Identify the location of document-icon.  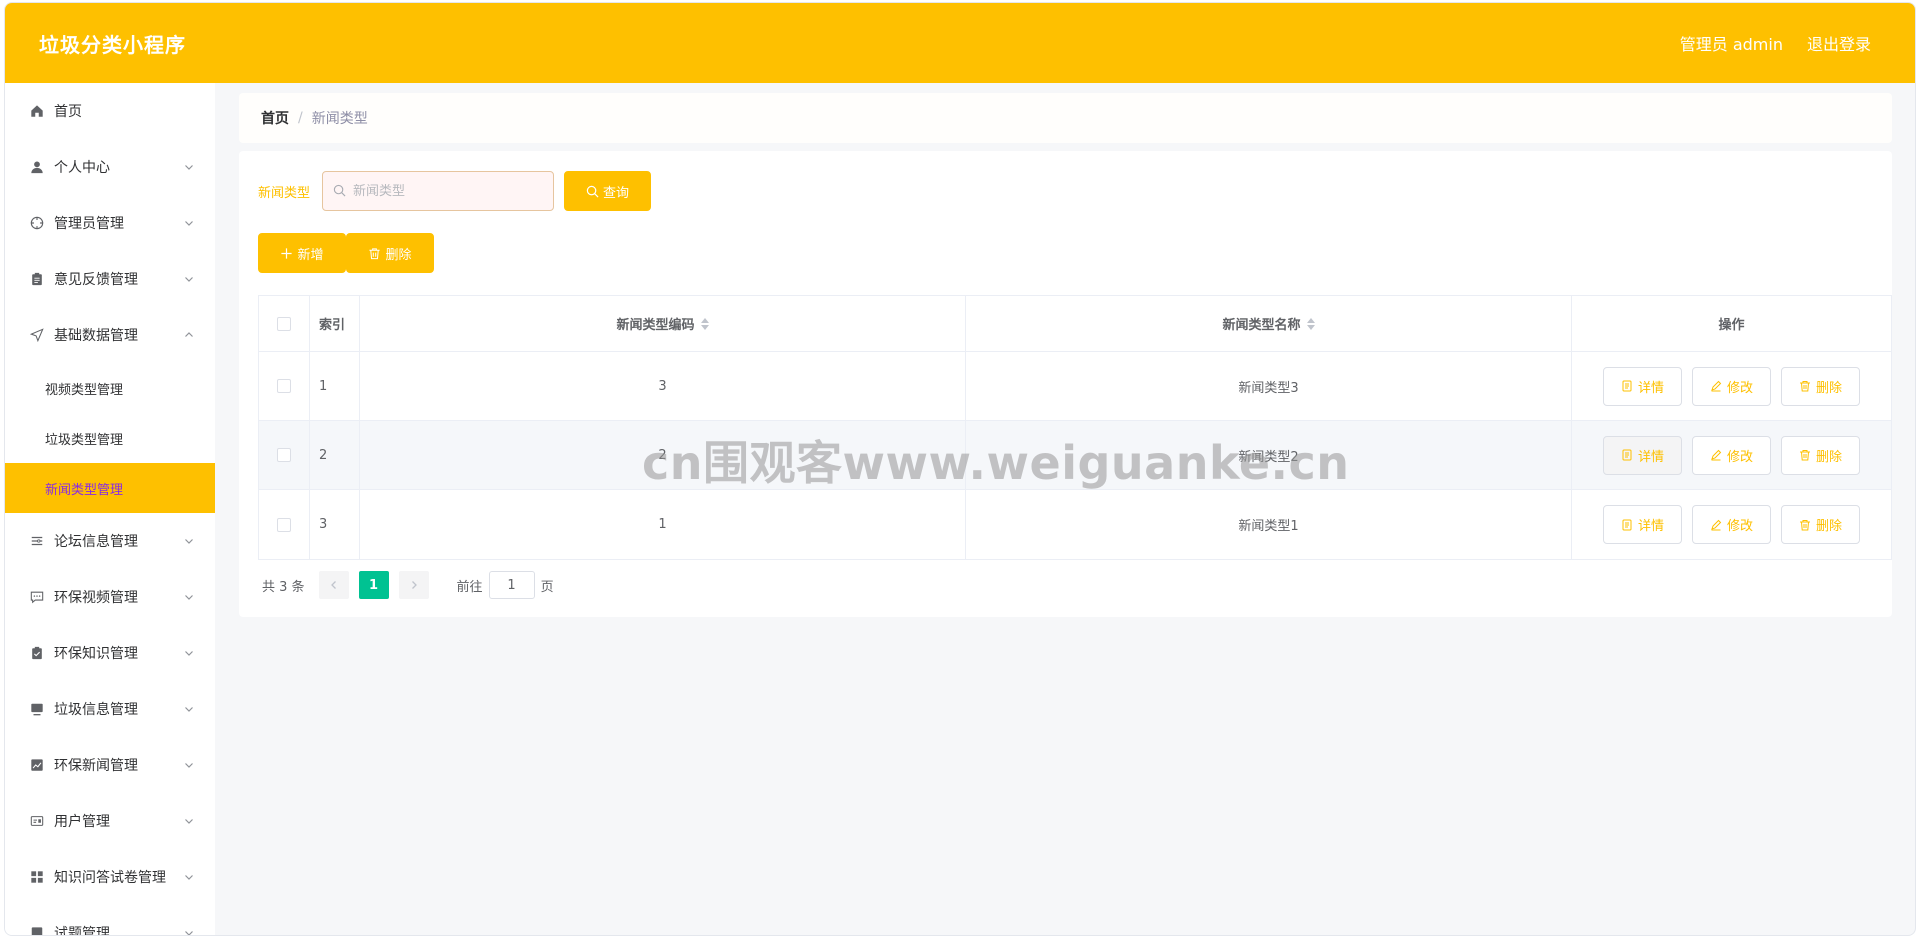
(1627, 386).